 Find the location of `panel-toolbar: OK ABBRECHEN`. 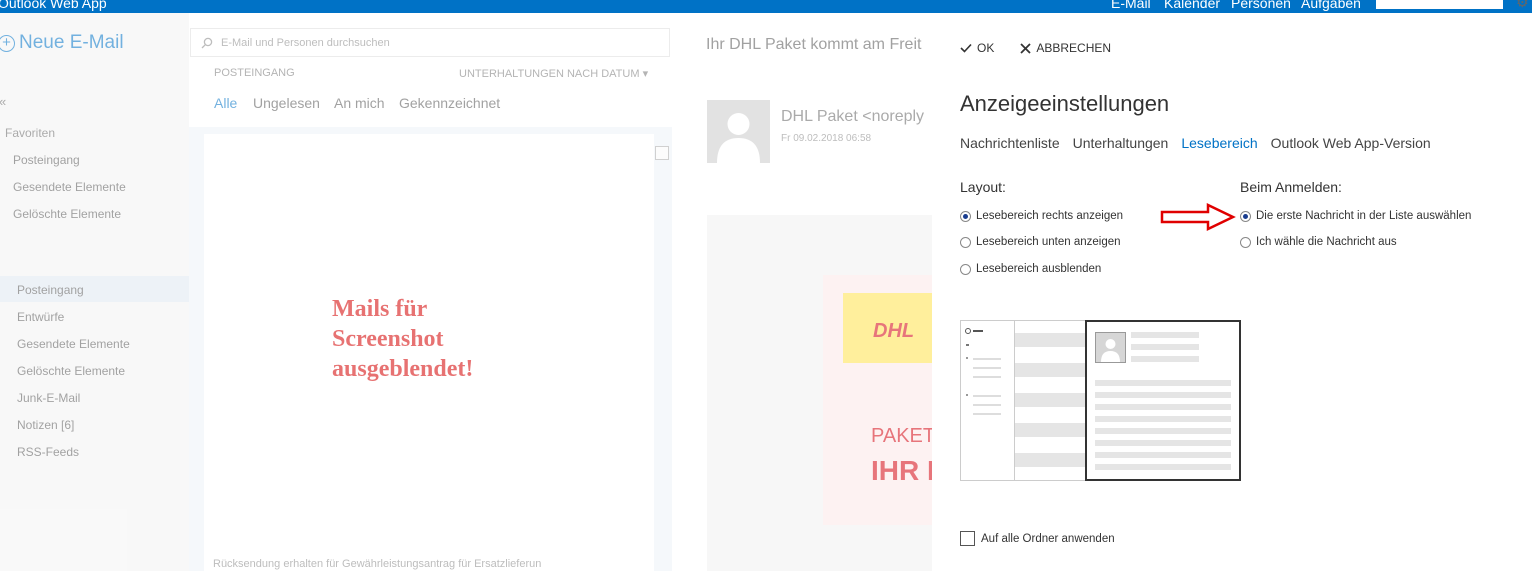

panel-toolbar: OK ABBRECHEN is located at coordinates (1035, 48).